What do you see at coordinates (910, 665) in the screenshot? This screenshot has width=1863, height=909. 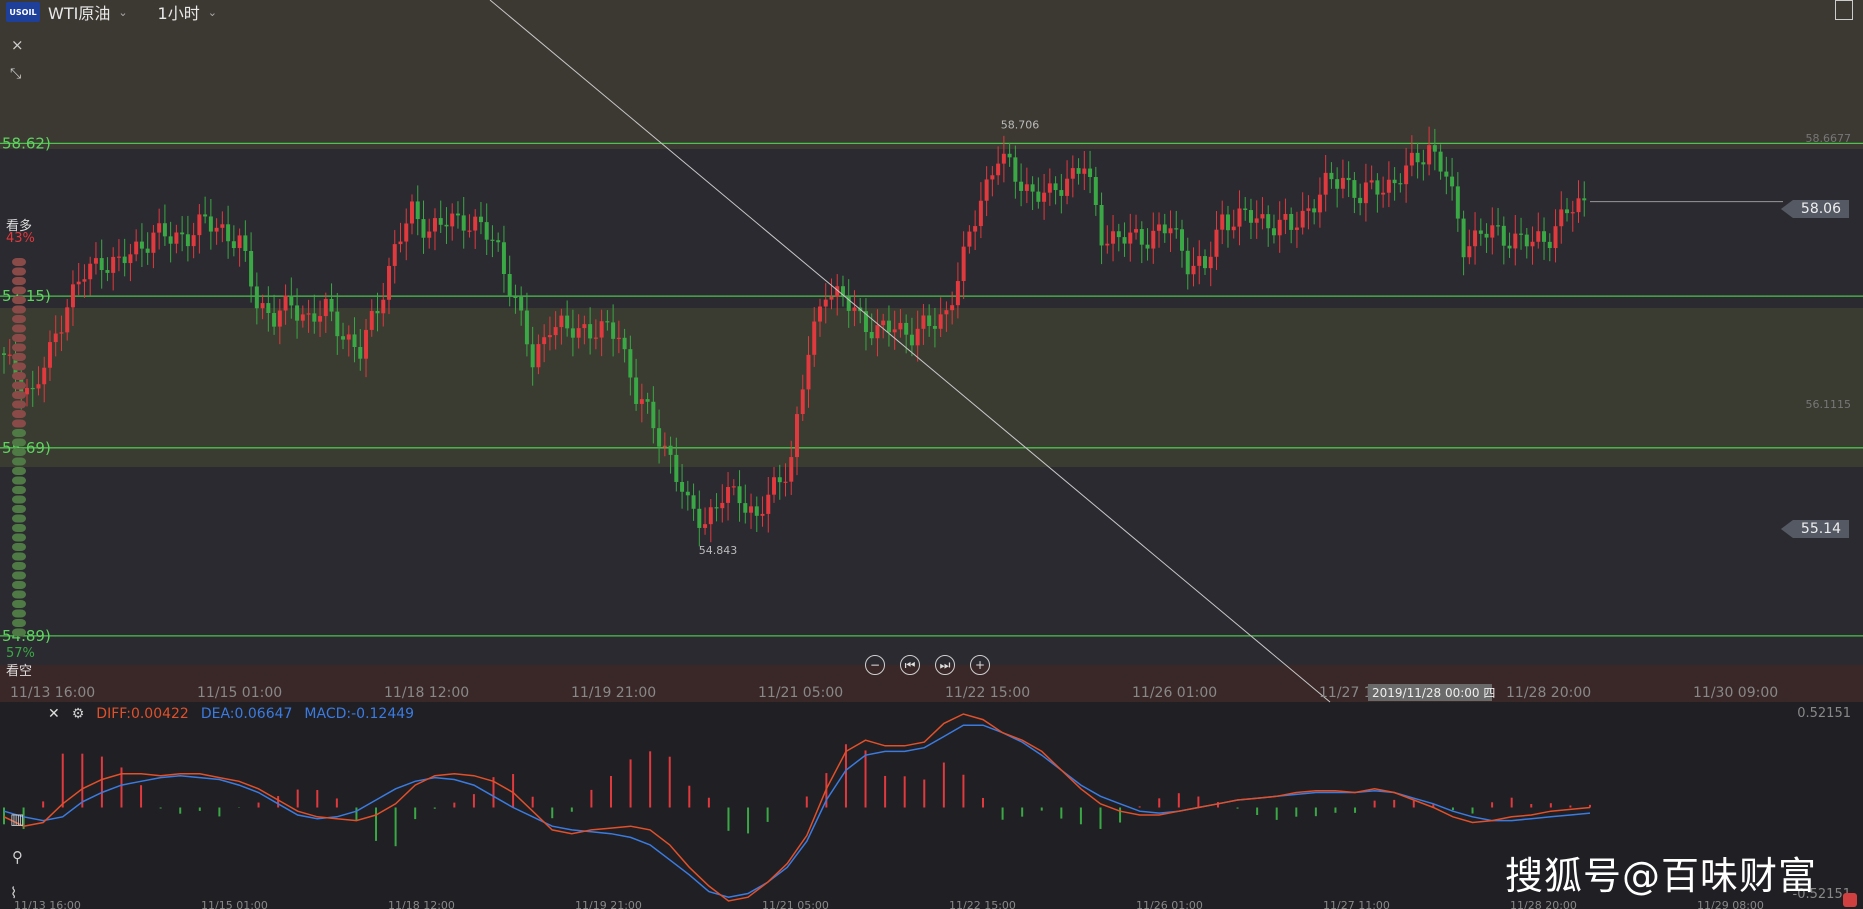 I see `scroll-start-button: ⏮` at bounding box center [910, 665].